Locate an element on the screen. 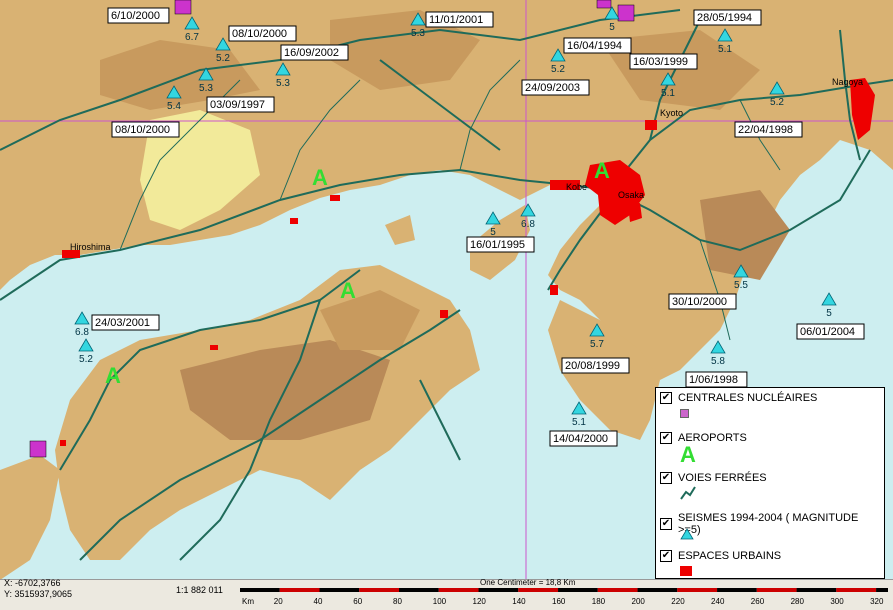 The image size is (893, 610). svg-text: 16/01/1995 is located at coordinates (497, 245).